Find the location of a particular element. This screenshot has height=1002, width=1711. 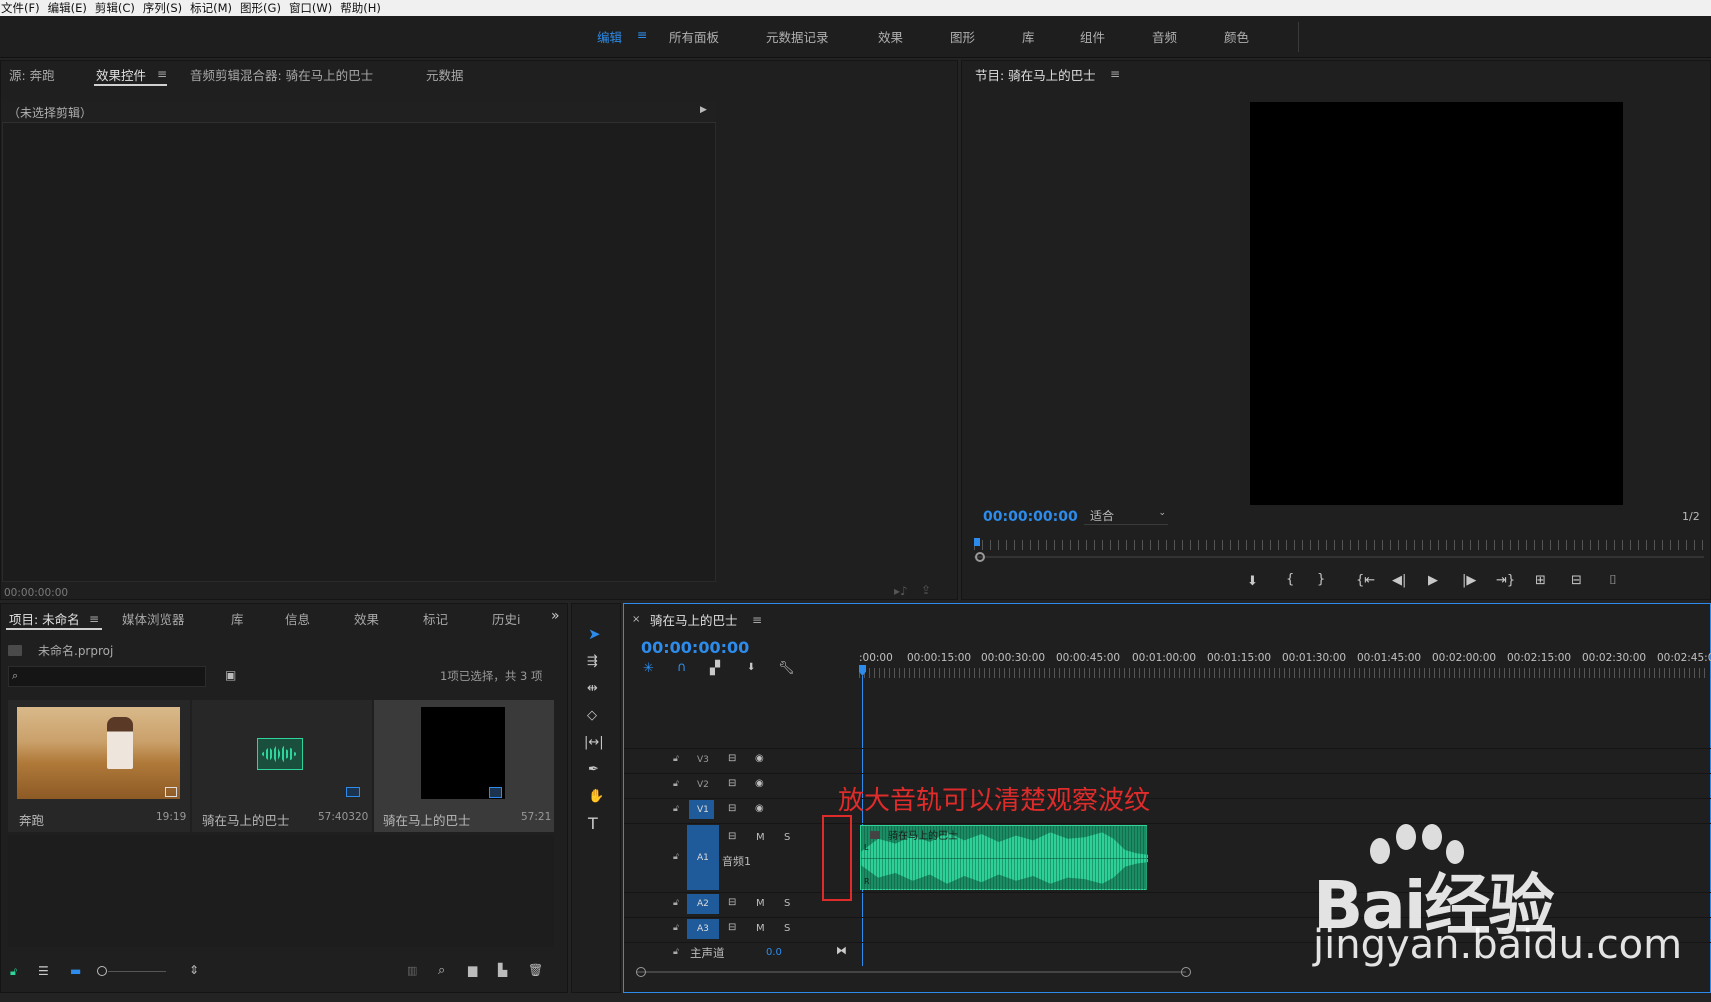

mark-in-icon: { is located at coordinates (1290, 579).